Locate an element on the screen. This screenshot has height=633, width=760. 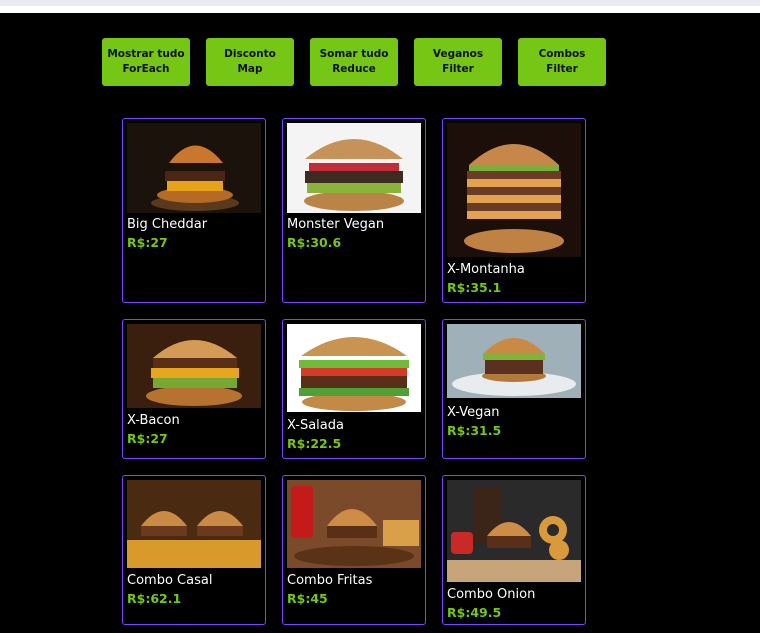
show-all-foreach-button: Mostrar tudo ForEach is located at coordinates (146, 62).